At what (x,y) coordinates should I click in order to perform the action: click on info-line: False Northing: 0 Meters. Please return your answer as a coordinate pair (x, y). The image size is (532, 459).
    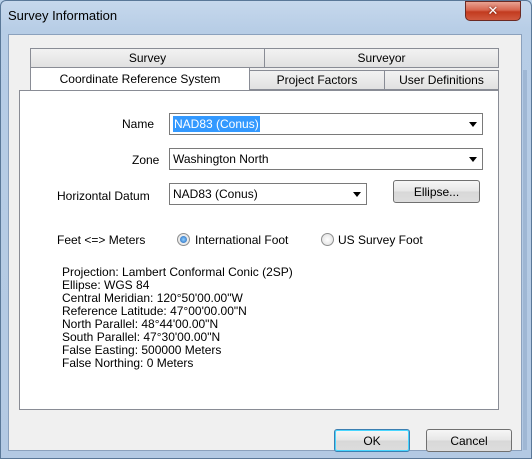
    Looking at the image, I should click on (128, 363).